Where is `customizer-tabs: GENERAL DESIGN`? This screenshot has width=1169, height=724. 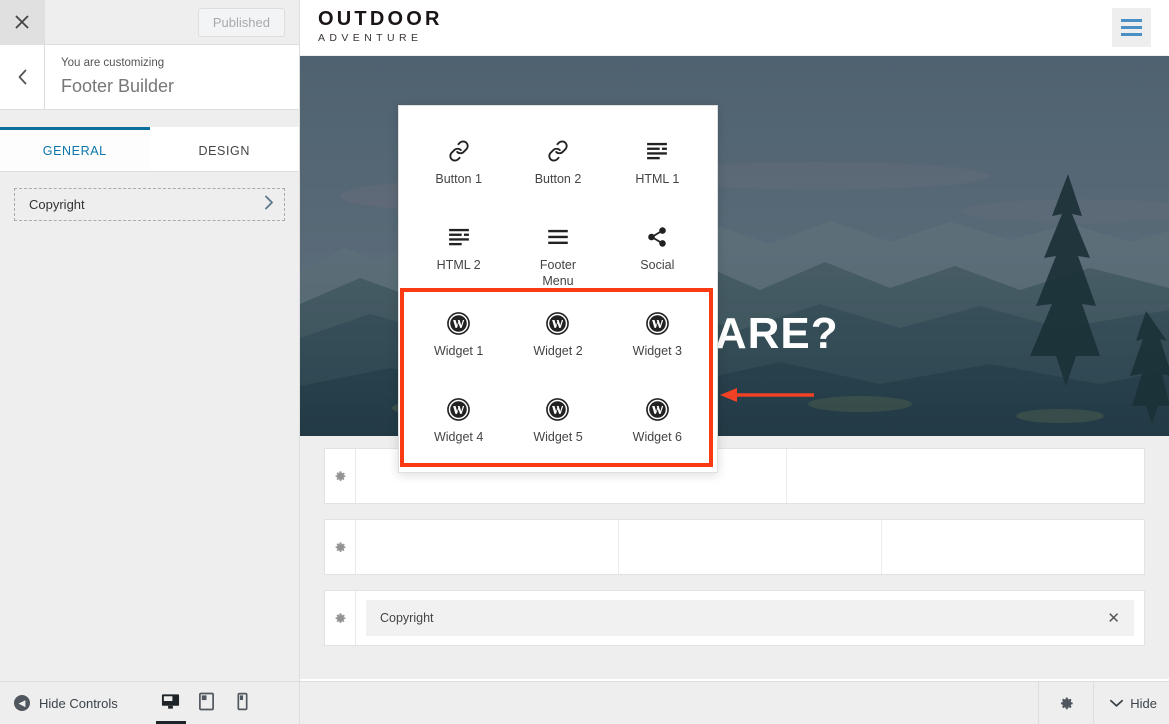
customizer-tabs: GENERAL DESIGN is located at coordinates (149, 149).